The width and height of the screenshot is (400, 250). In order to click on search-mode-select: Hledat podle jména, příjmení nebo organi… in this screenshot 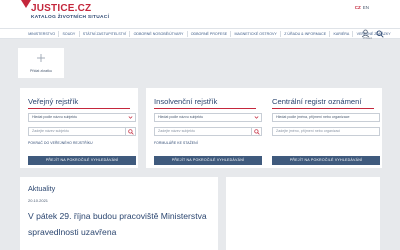, I will do `click(326, 117)`.